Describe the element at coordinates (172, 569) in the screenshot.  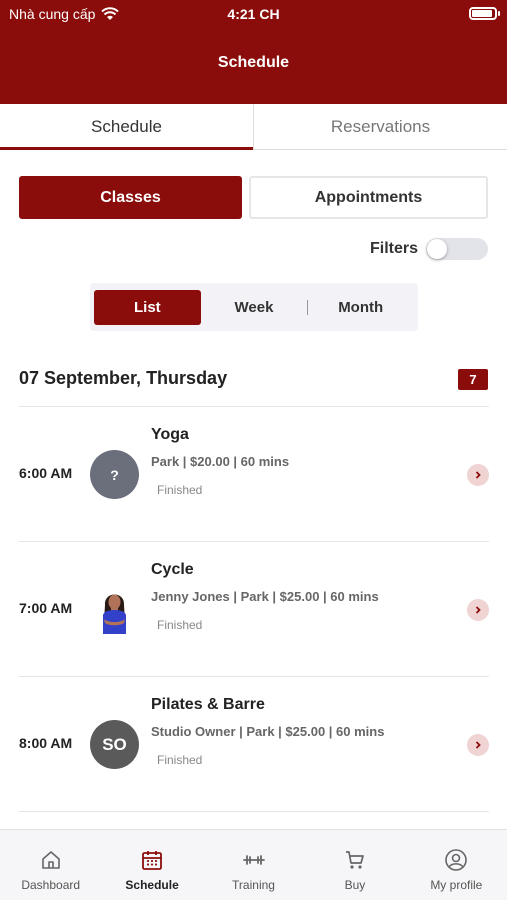
I see `class-name: Cycle` at that location.